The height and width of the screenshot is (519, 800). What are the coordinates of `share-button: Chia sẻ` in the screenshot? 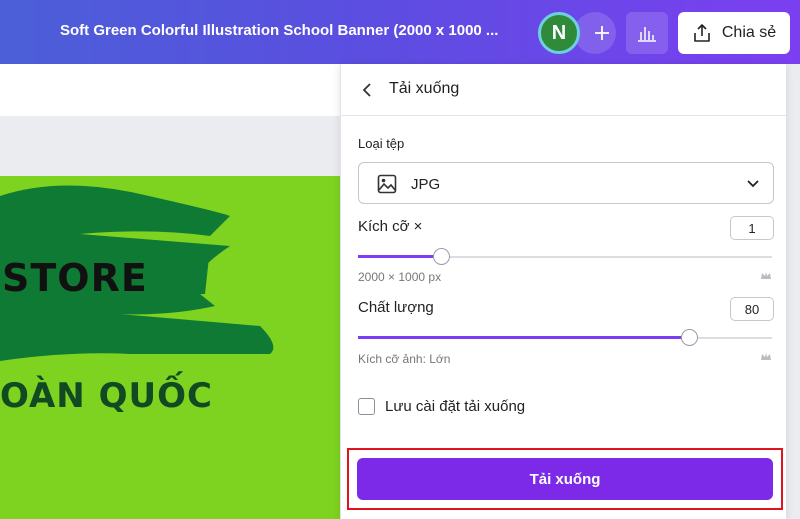 It's located at (734, 33).